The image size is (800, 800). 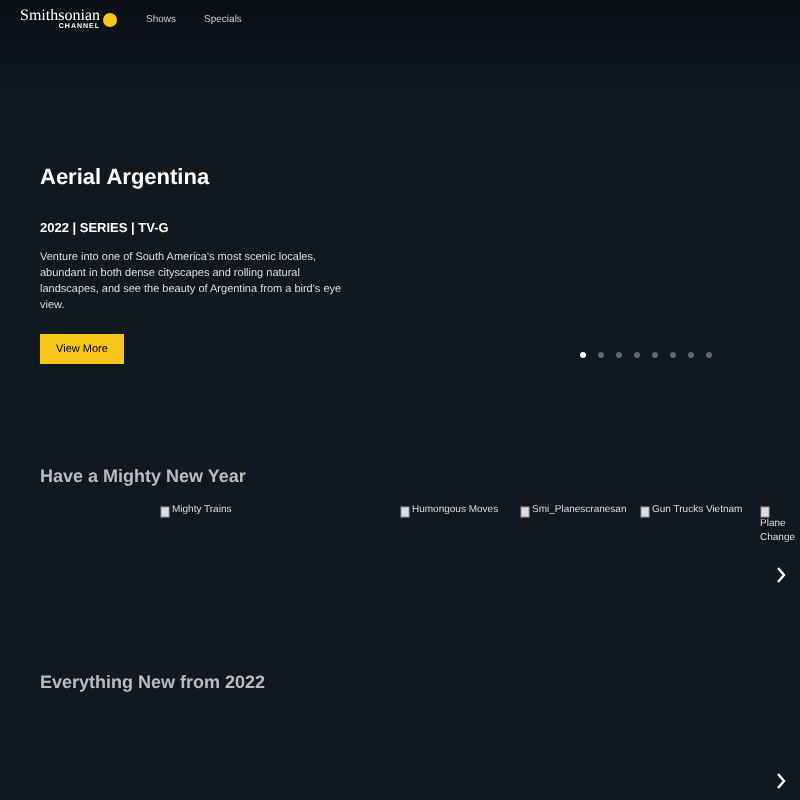 I want to click on logo-text: Smithsonian, so click(x=60, y=16).